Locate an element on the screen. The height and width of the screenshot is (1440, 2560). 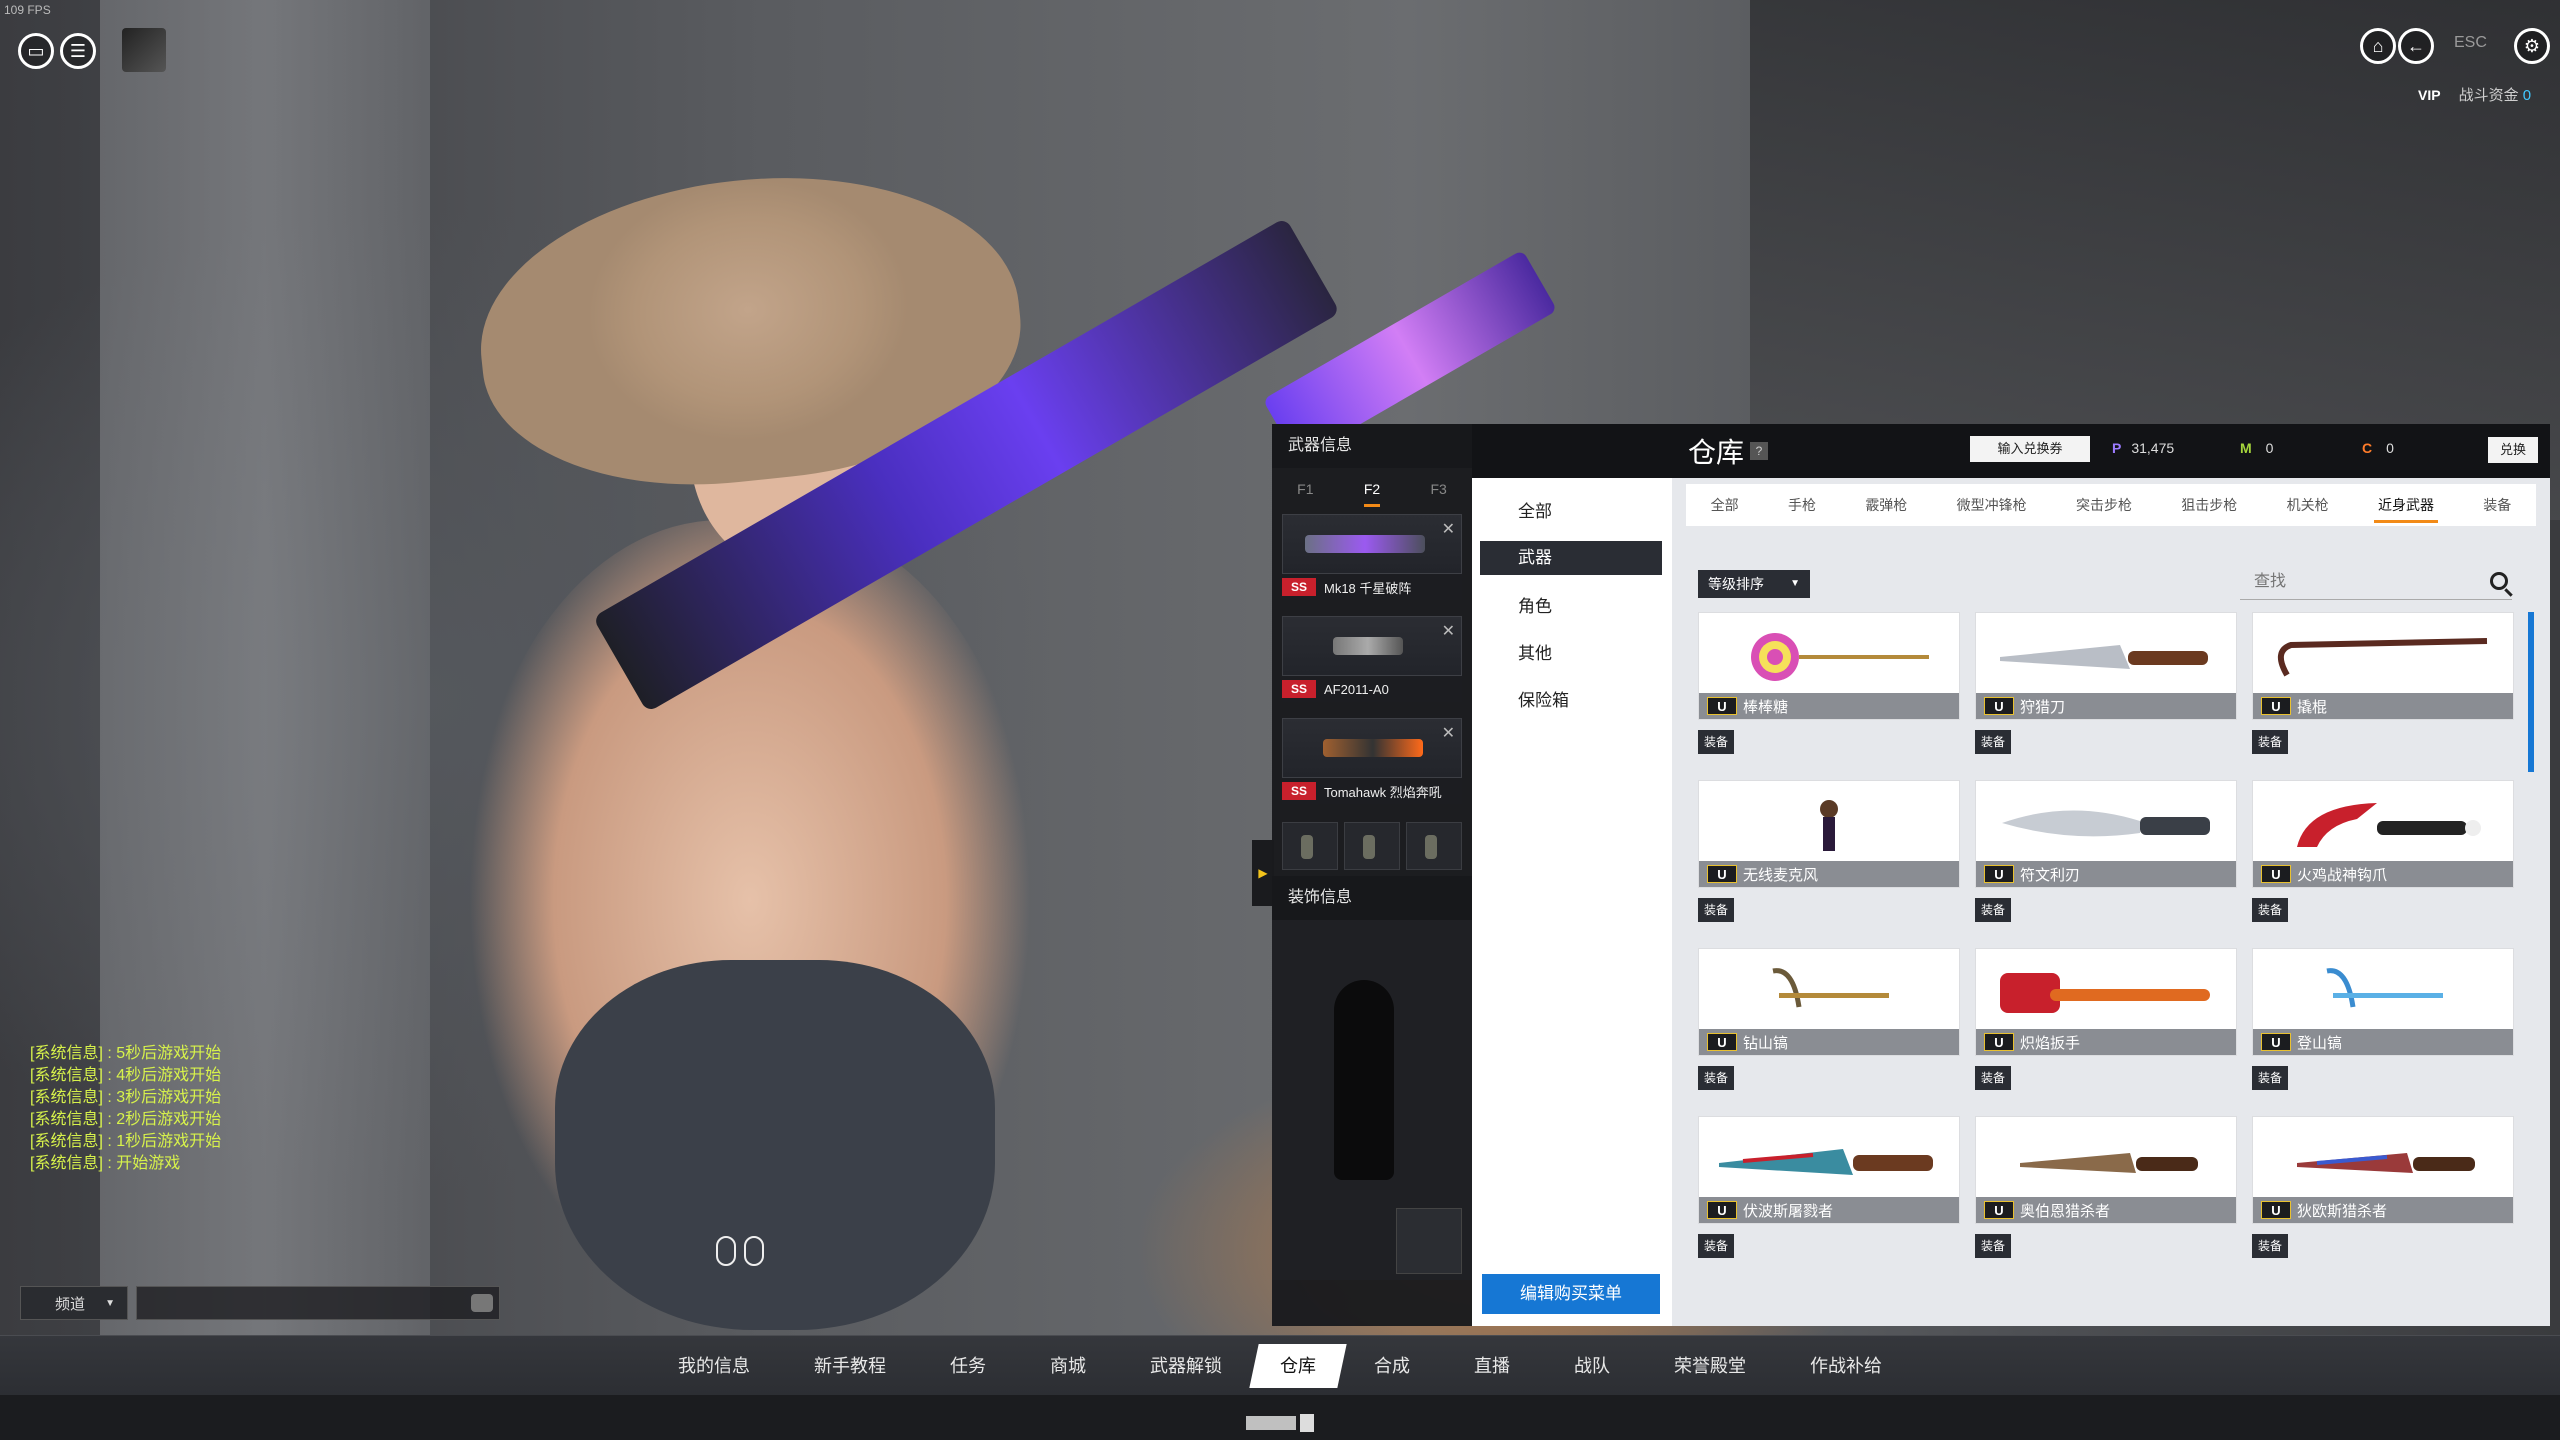
item-card: U 奥伯恩猎杀者 is located at coordinates (2106, 1170).